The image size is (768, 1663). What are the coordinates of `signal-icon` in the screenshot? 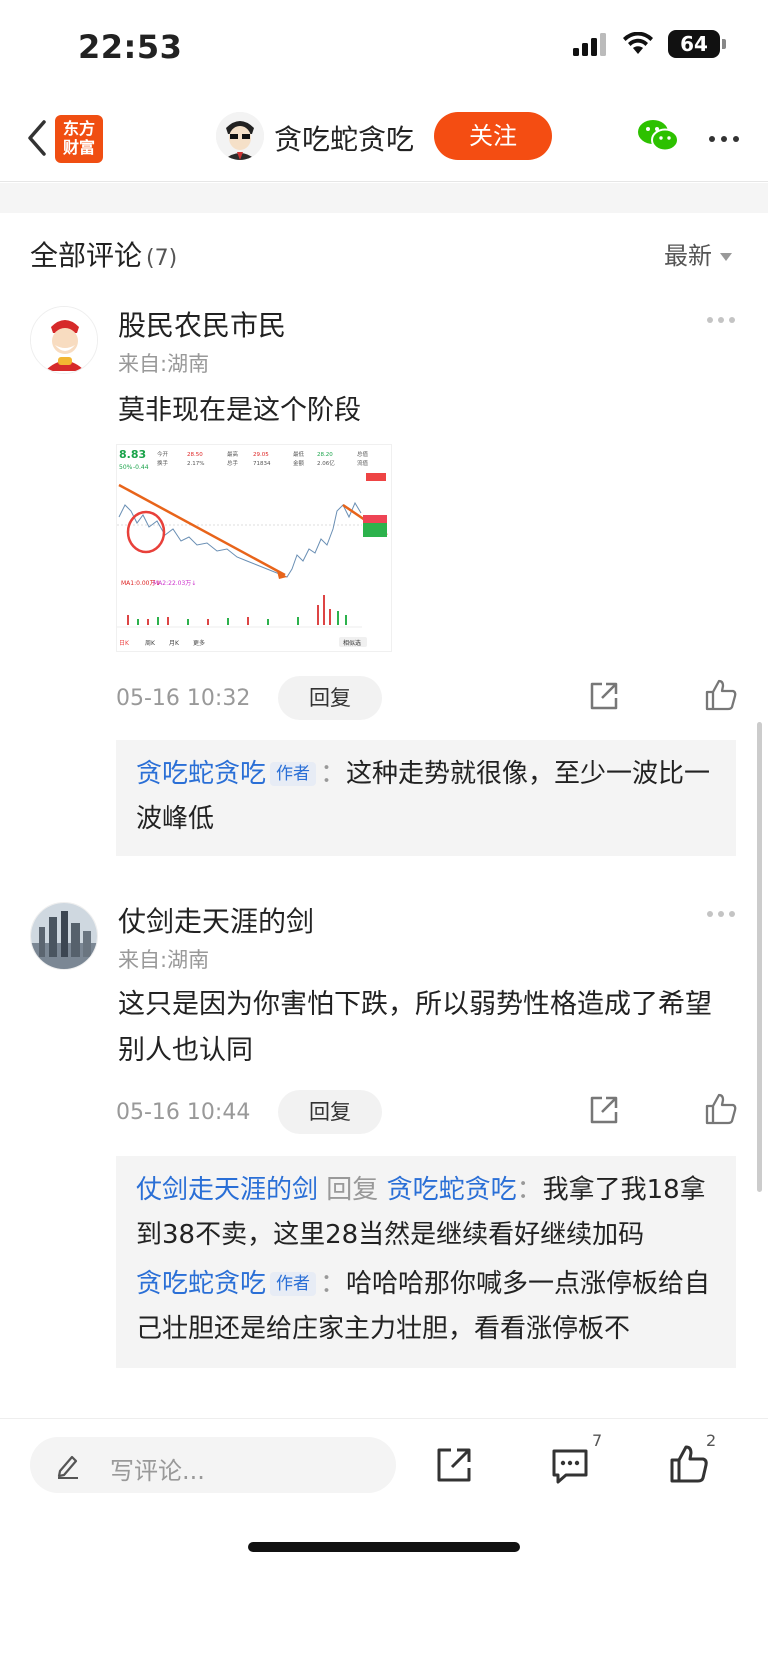 It's located at (589, 44).